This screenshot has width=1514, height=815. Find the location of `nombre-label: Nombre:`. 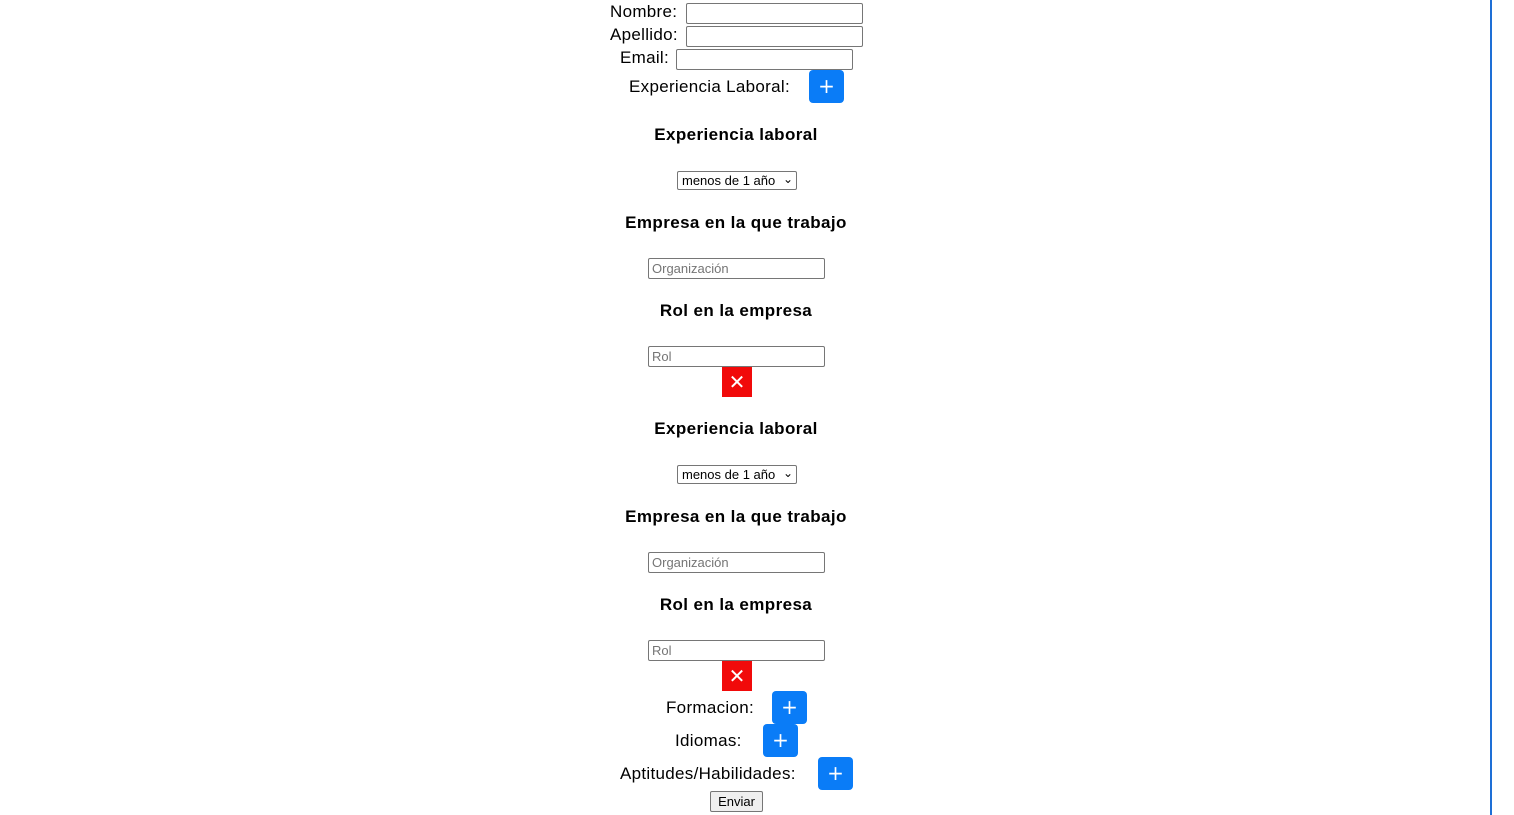

nombre-label: Nombre: is located at coordinates (644, 11).